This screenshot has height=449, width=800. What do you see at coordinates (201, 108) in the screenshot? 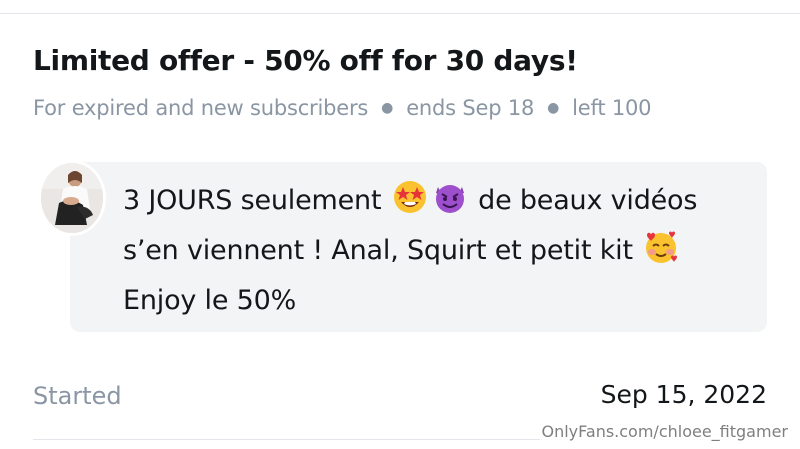
I see `offer-audience: For expired and new subscribers` at bounding box center [201, 108].